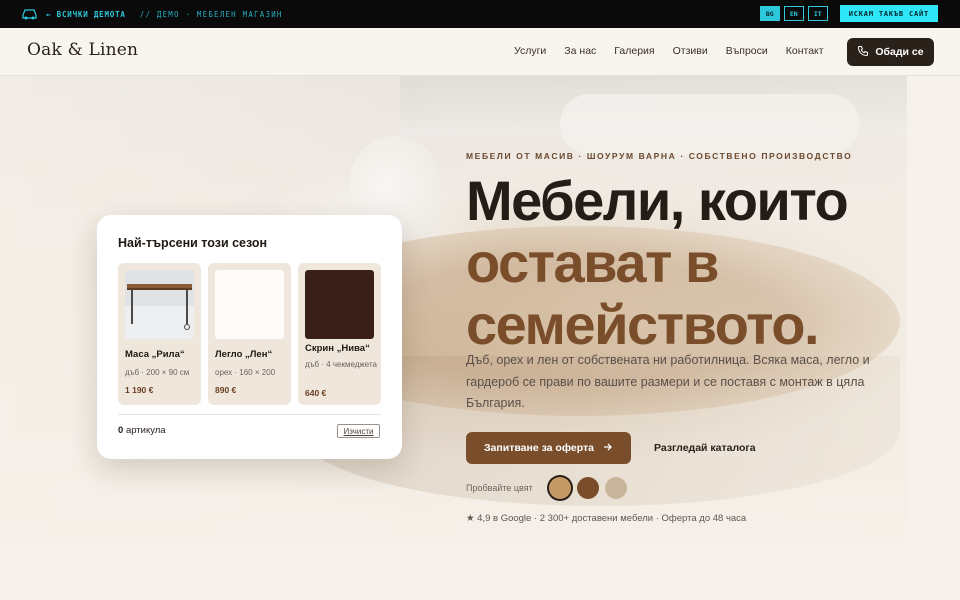  What do you see at coordinates (245, 372) in the screenshot?
I see `product-spec: орех · 160 × 200` at bounding box center [245, 372].